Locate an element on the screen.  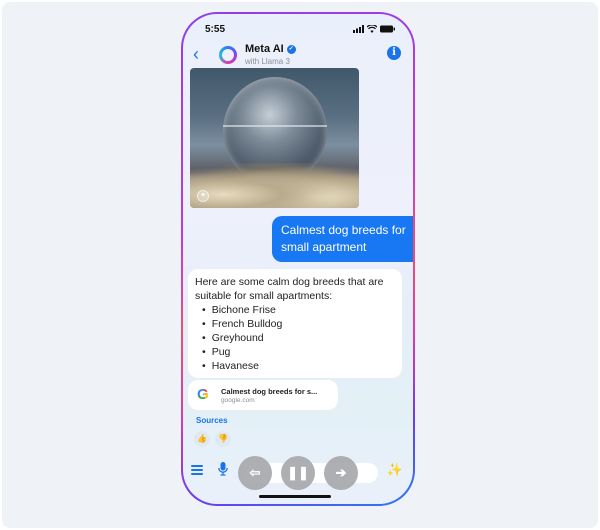
composer-bar: ⇦ ❚❚ ➔ ✨ is located at coordinates (298, 473).